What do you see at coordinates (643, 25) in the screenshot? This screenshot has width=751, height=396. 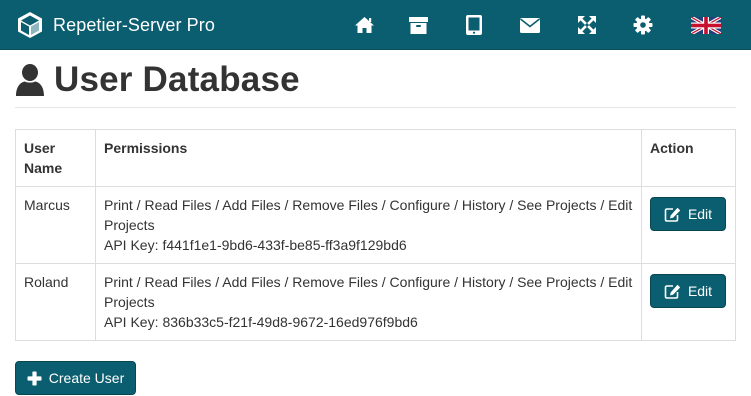 I see `gear-icon` at bounding box center [643, 25].